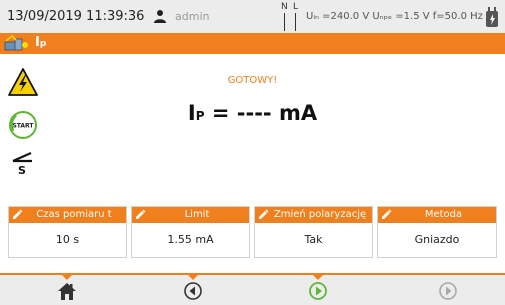 This screenshot has width=505, height=305. I want to click on param-header: Zmień polaryzację, so click(313, 215).